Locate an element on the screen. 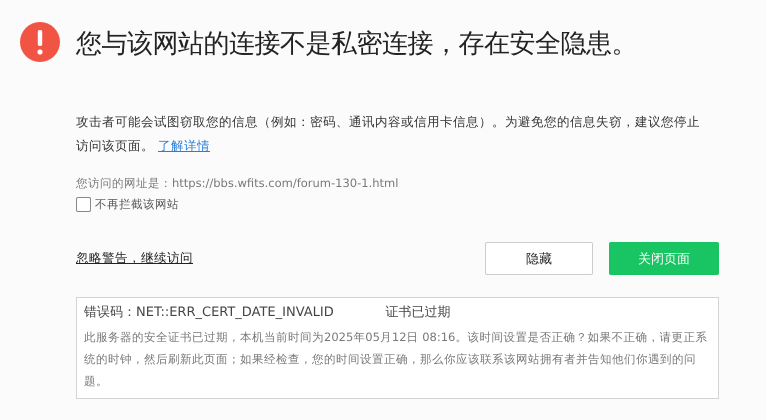 Image resolution: width=766 pixels, height=420 pixels. warning-icon is located at coordinates (40, 42).